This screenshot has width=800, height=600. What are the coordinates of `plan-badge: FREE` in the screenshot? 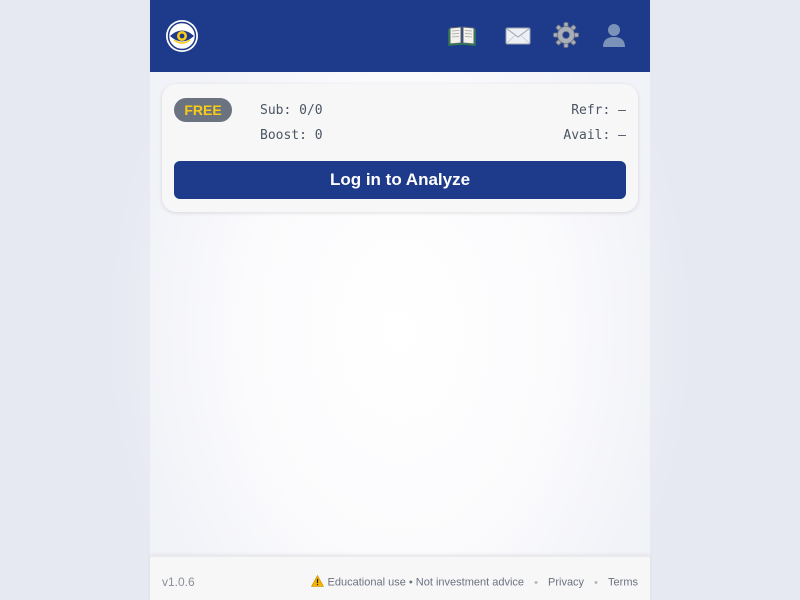 It's located at (203, 110).